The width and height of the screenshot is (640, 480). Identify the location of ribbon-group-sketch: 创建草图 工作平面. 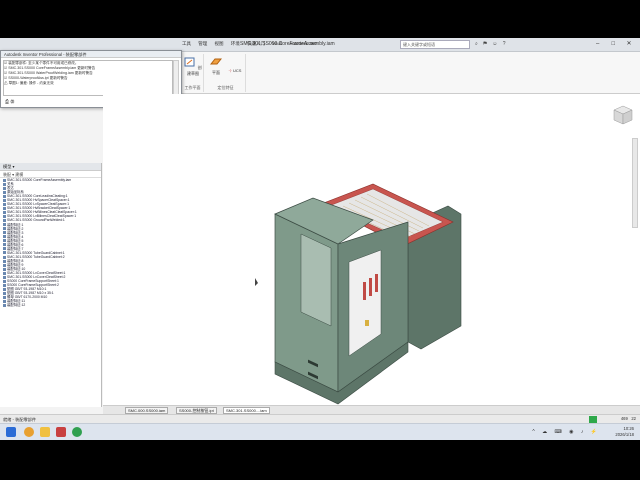
(193, 73).